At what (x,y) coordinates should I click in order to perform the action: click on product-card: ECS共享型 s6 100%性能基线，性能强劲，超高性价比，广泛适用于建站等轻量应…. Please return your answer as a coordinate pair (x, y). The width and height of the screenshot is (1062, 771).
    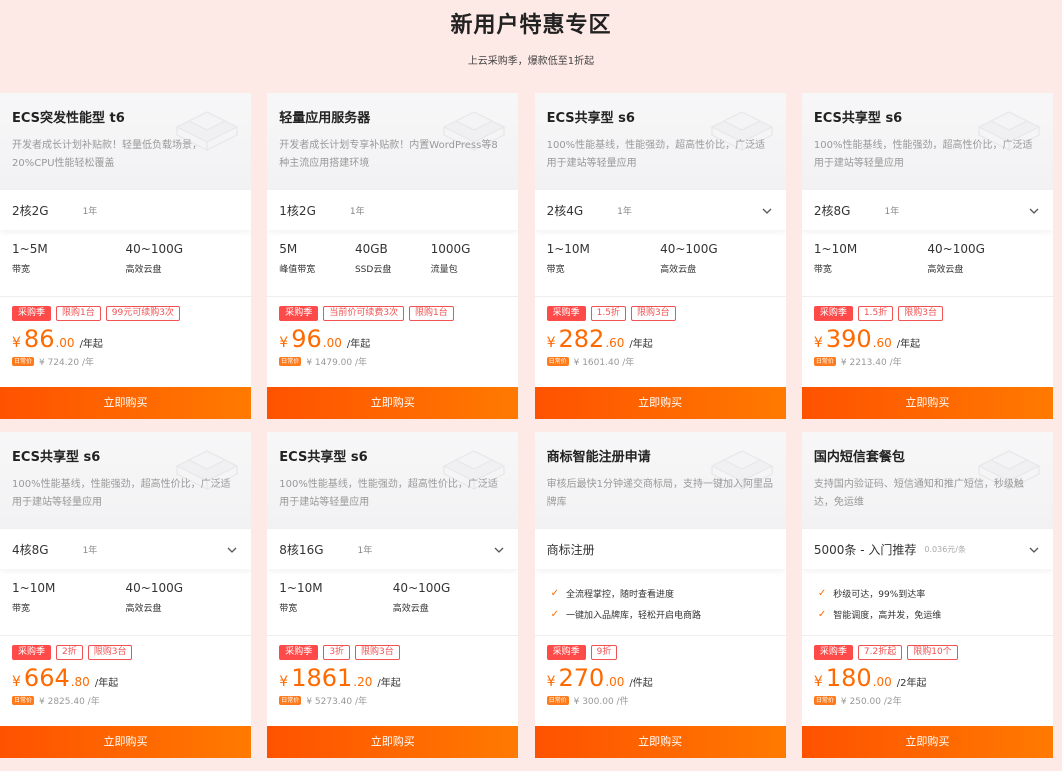
    Looking at the image, I should click on (927, 256).